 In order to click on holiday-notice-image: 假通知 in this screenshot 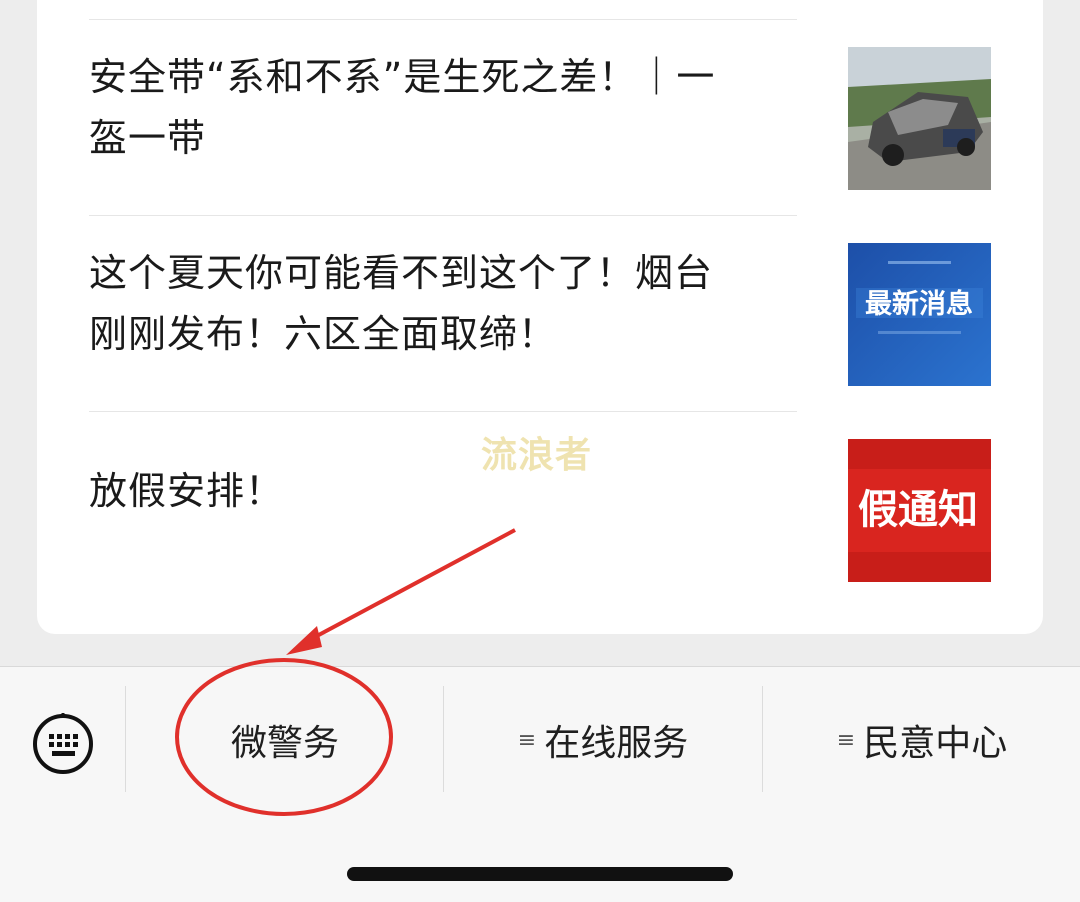, I will do `click(919, 510)`.